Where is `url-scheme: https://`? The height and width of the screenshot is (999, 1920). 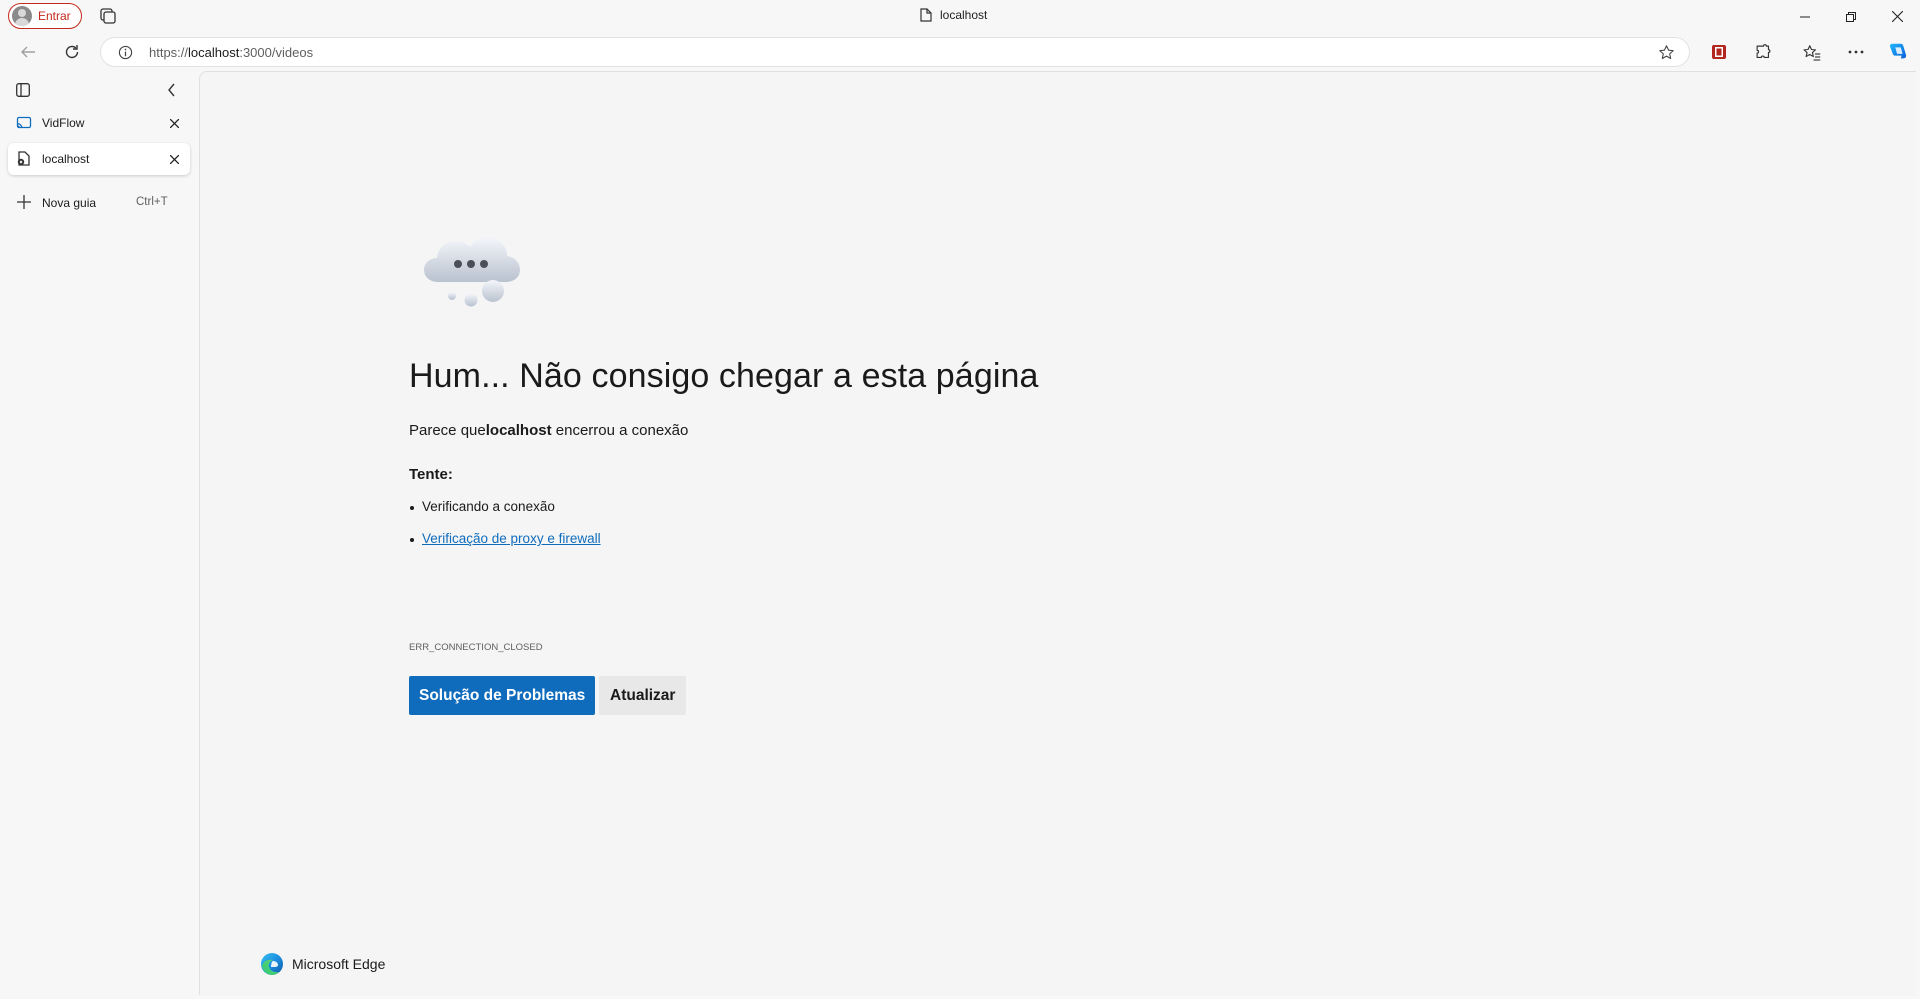
url-scheme: https:// is located at coordinates (169, 52).